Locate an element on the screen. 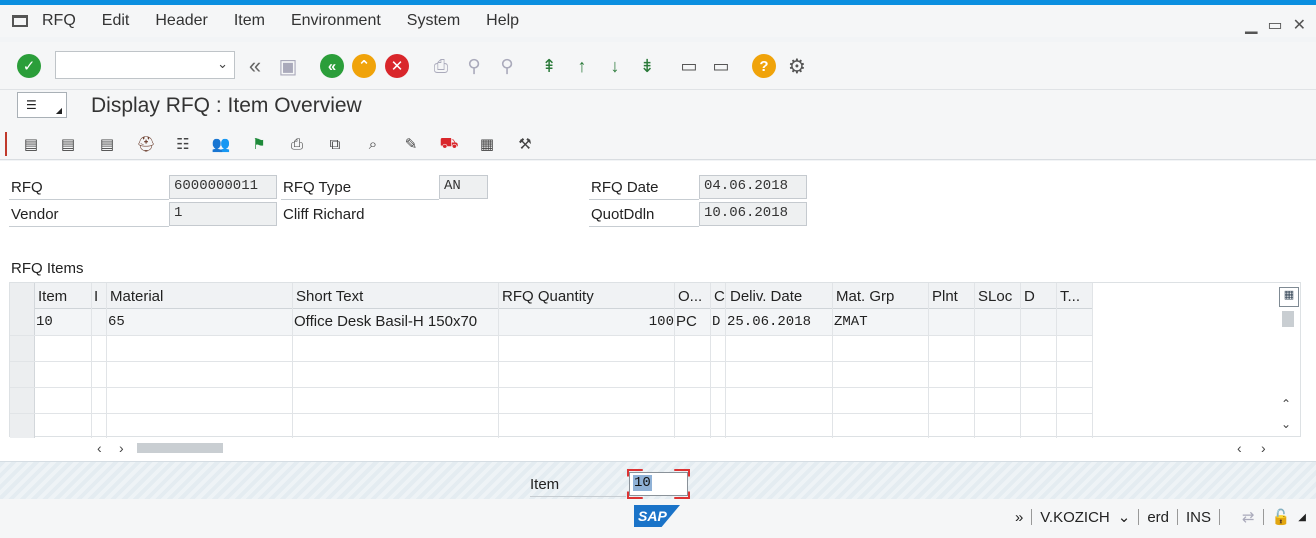 Image resolution: width=1316 pixels, height=538 pixels. services-icon: ⚒ is located at coordinates (525, 144).